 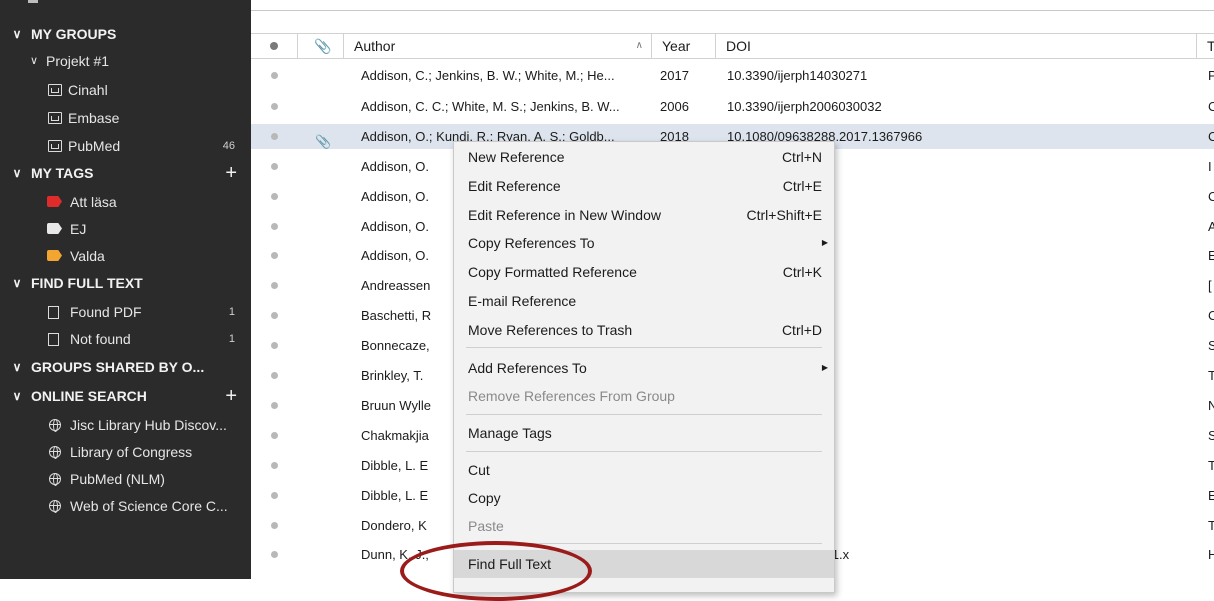 I want to click on menu-item-label: E-mail Reference, so click(x=522, y=301).